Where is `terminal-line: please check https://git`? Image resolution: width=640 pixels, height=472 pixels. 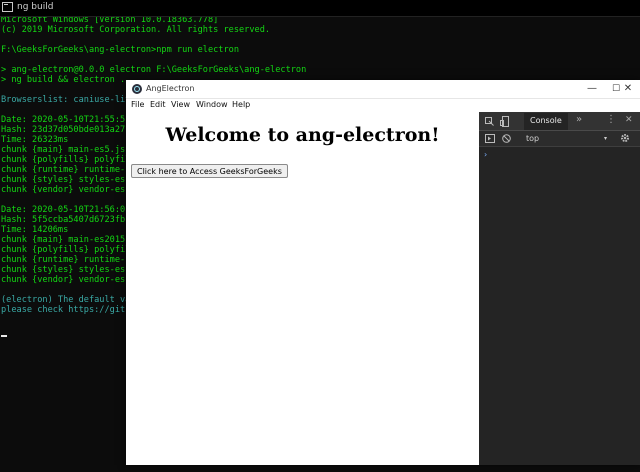
terminal-line: please check https://git is located at coordinates (63, 310).